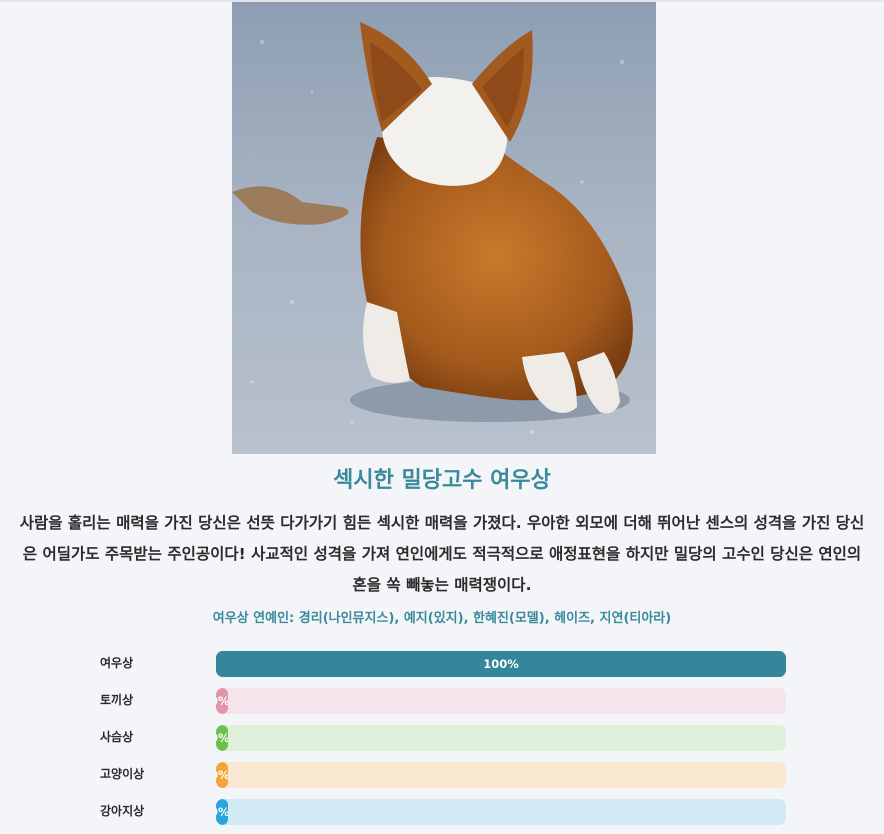 This screenshot has height=834, width=884. I want to click on bar-row-fox: 여우상 100%, so click(442, 662).